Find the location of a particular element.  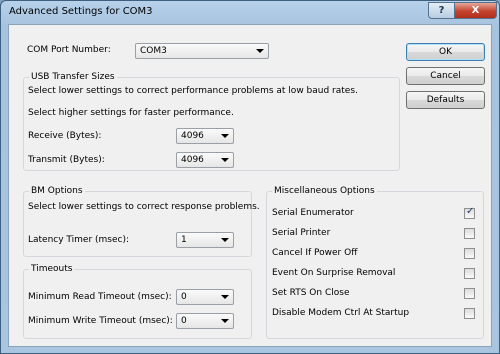

option-label: Serial Printer is located at coordinates (301, 233).